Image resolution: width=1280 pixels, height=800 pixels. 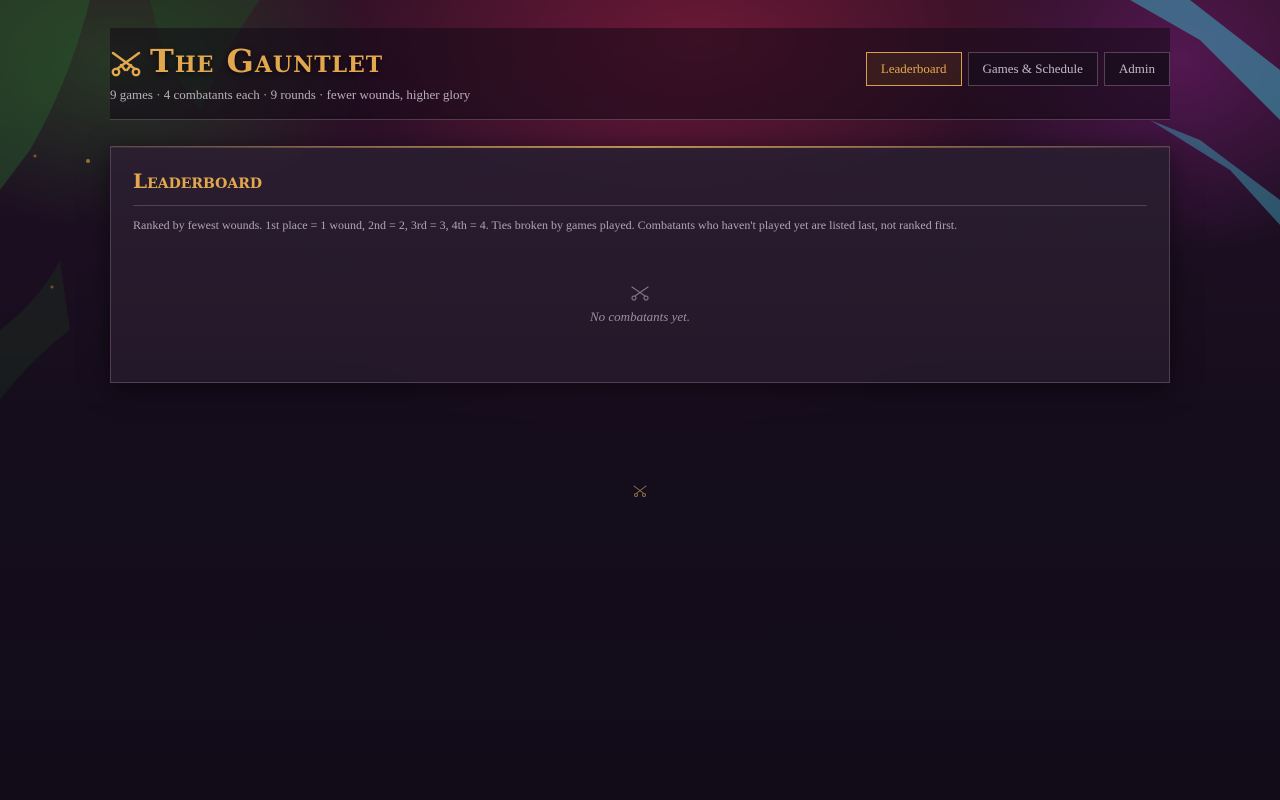 What do you see at coordinates (640, 305) in the screenshot?
I see `empty-state: No combatants yet.` at bounding box center [640, 305].